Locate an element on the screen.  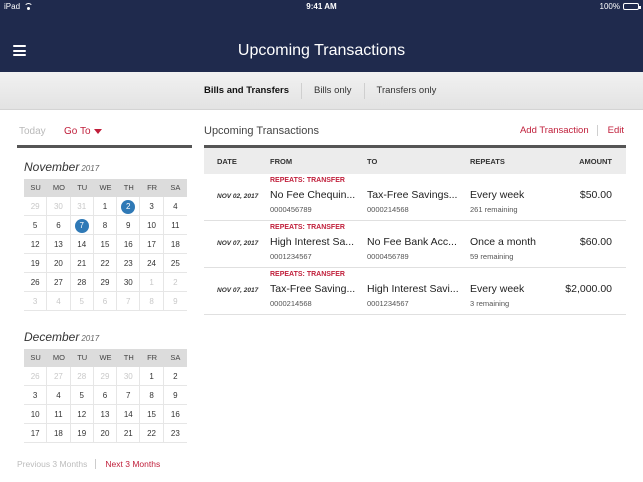
goto-button: Go To is located at coordinates (83, 131).